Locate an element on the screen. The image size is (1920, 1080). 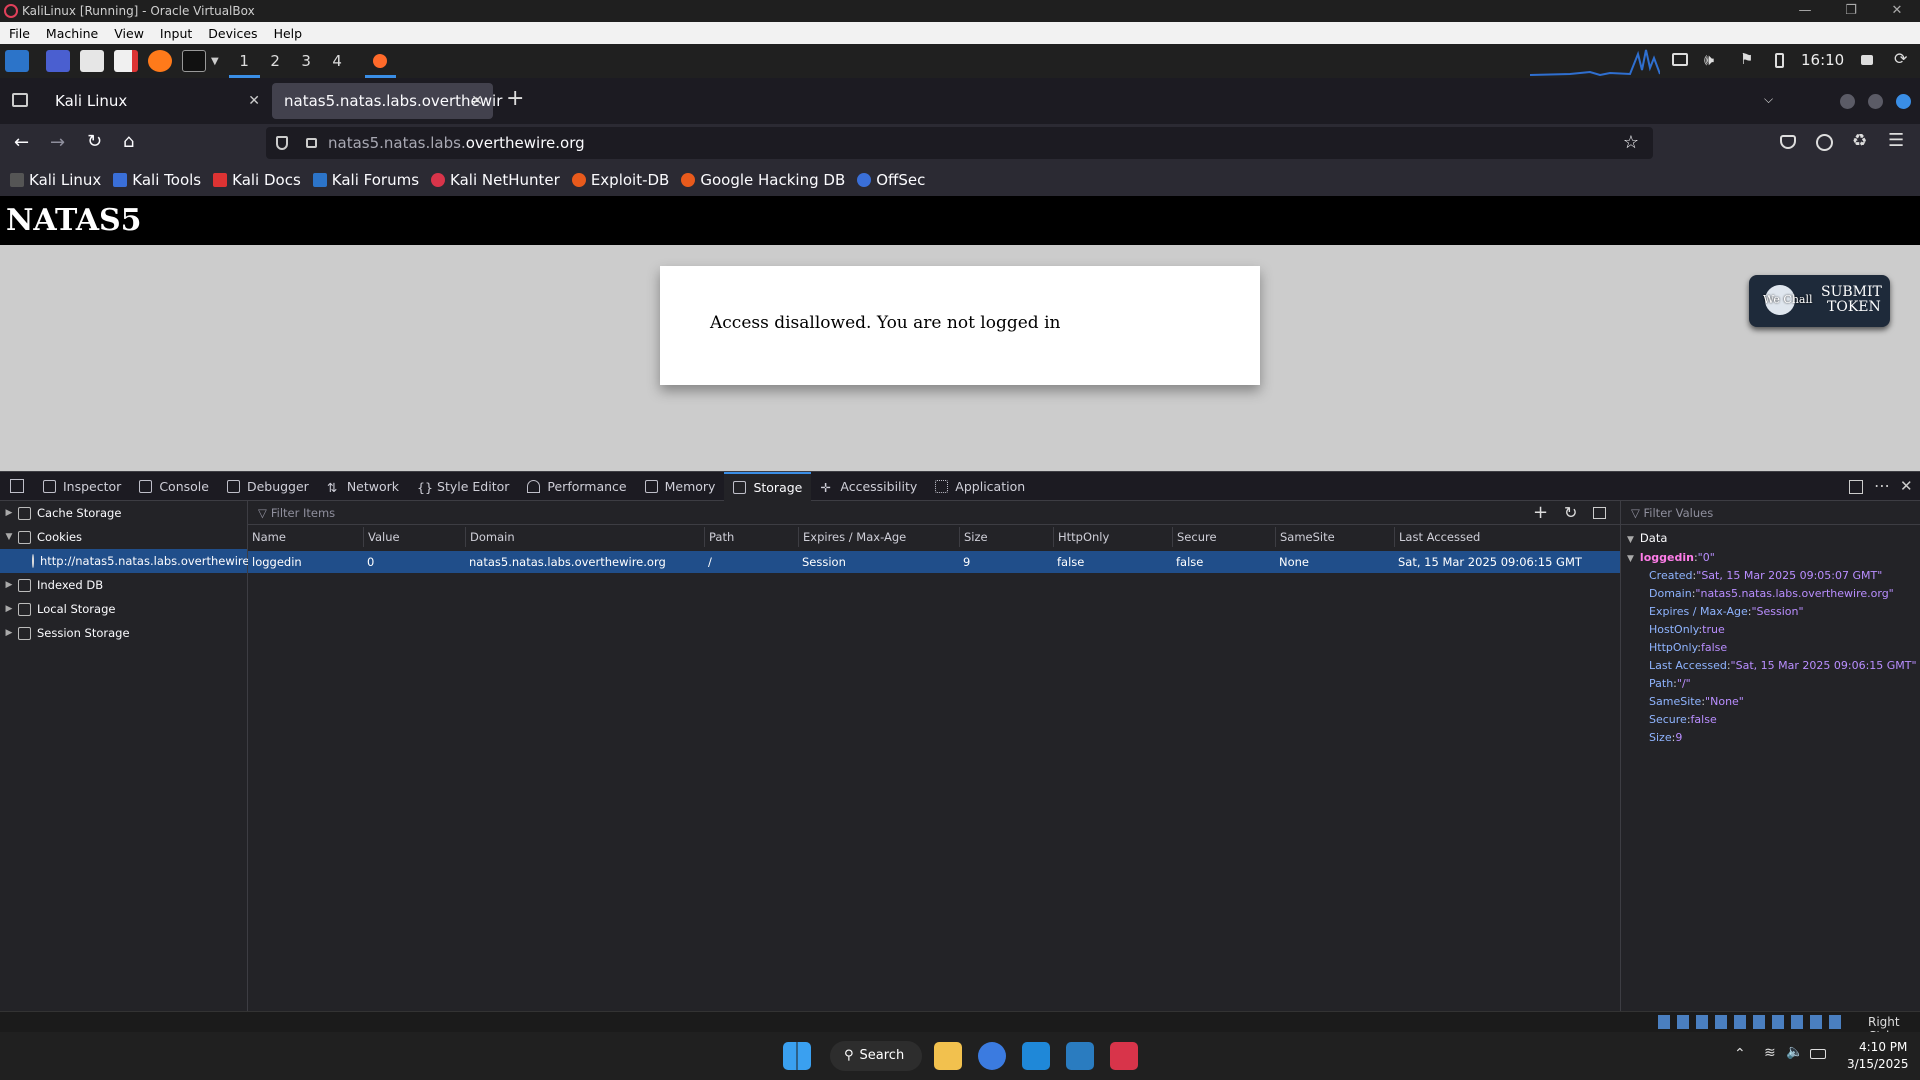
tree-item-local-storage: ▶ Local Storage is located at coordinates (123, 609).